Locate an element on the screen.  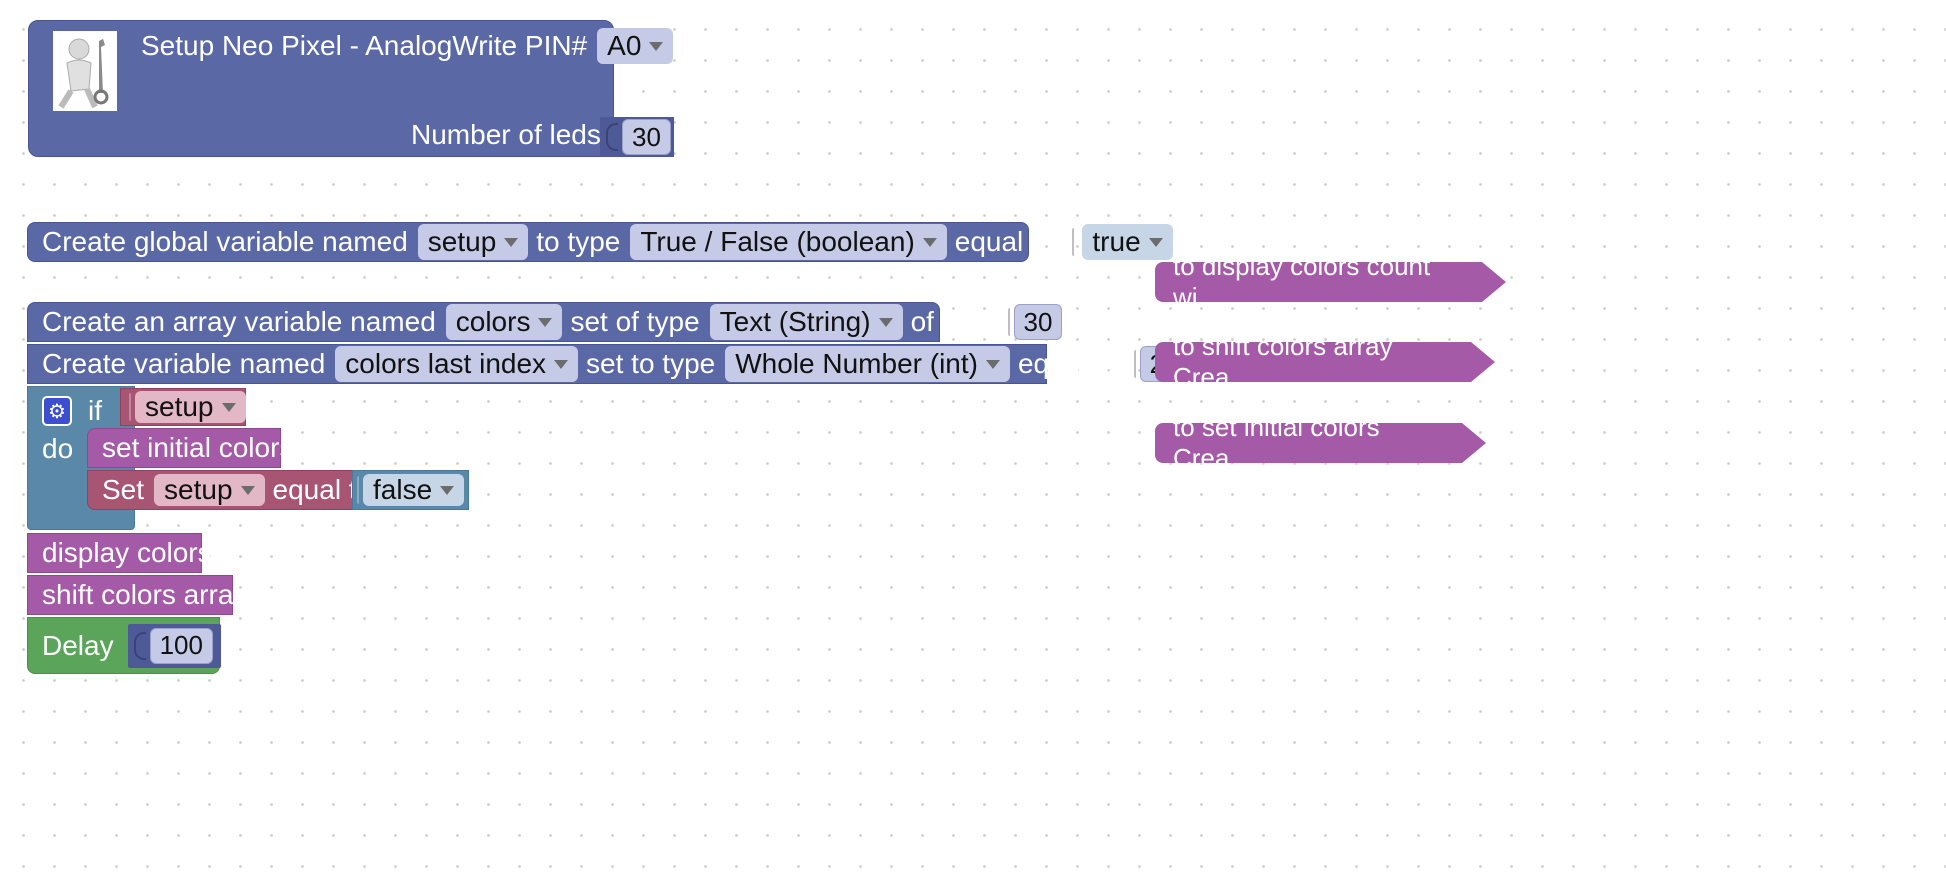
leds-label: Number of leds: is located at coordinates (510, 134).